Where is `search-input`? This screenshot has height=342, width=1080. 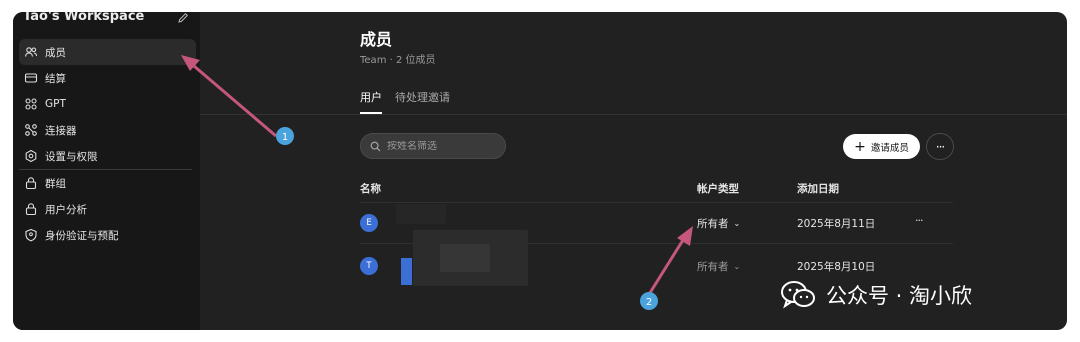 search-input is located at coordinates (442, 146).